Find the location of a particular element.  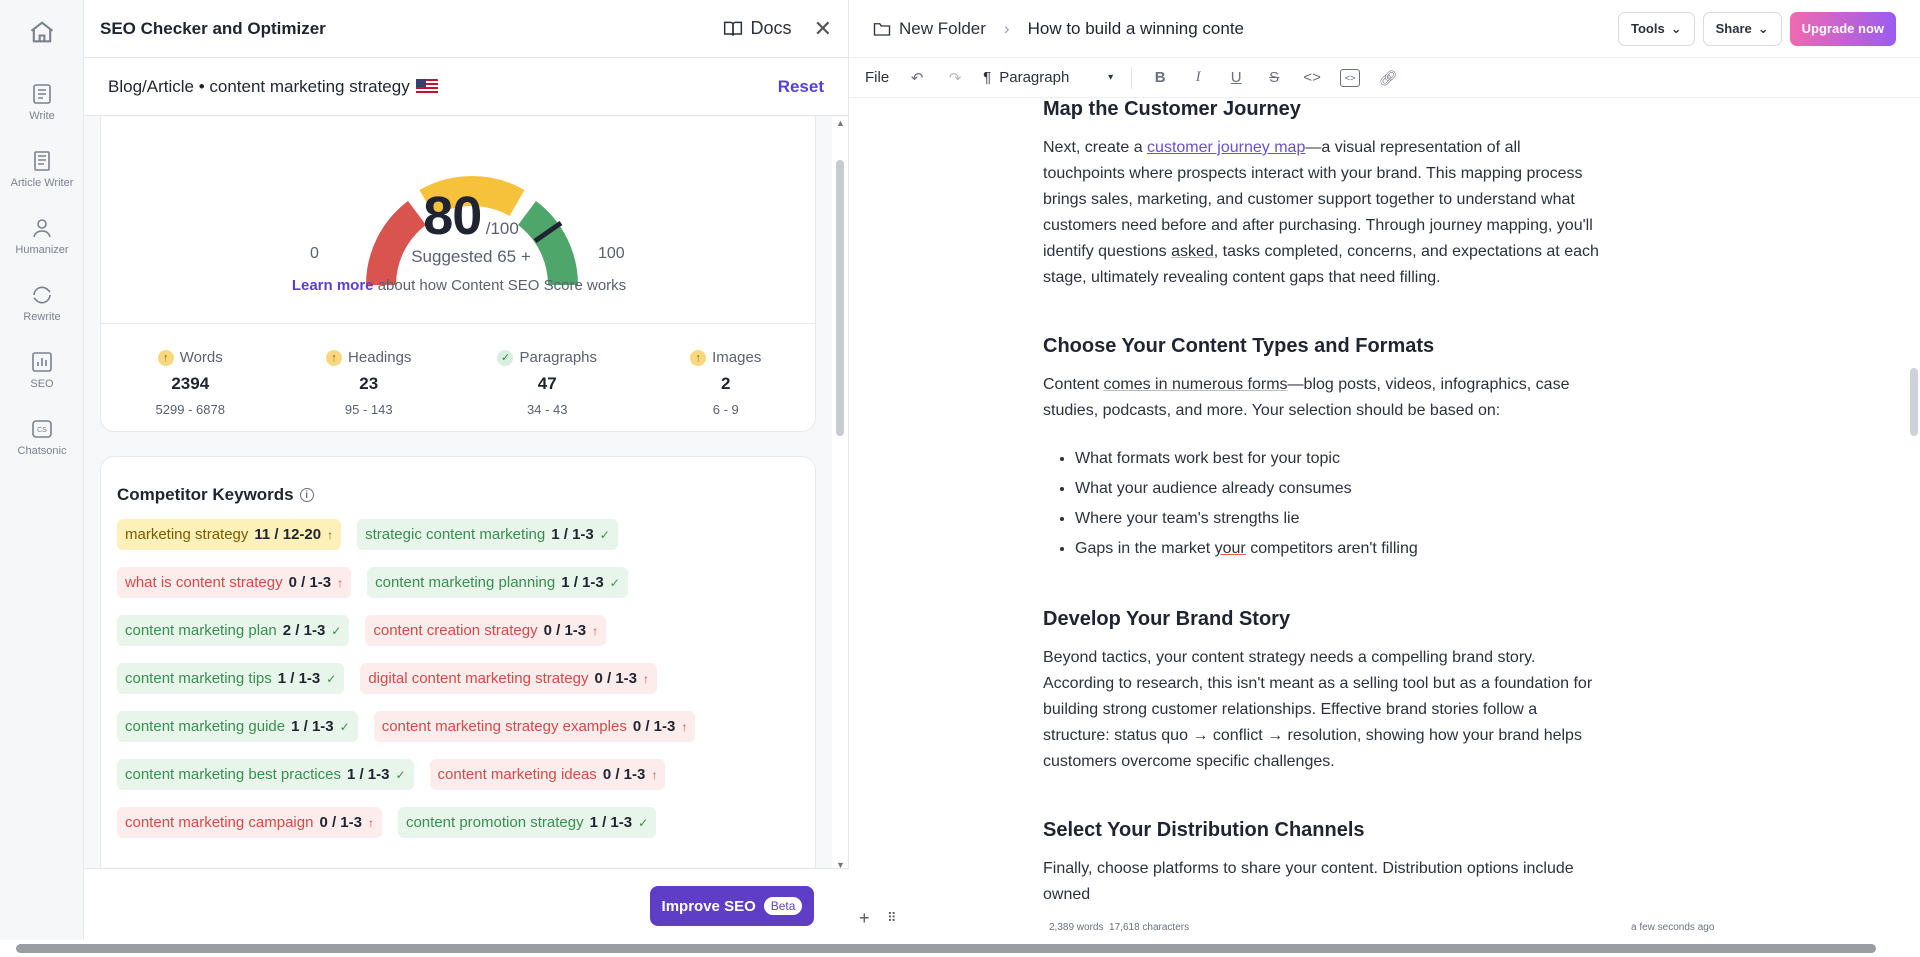

keyword-chip: content marketing guide 1 / 1-3 ✓ is located at coordinates (237, 726).